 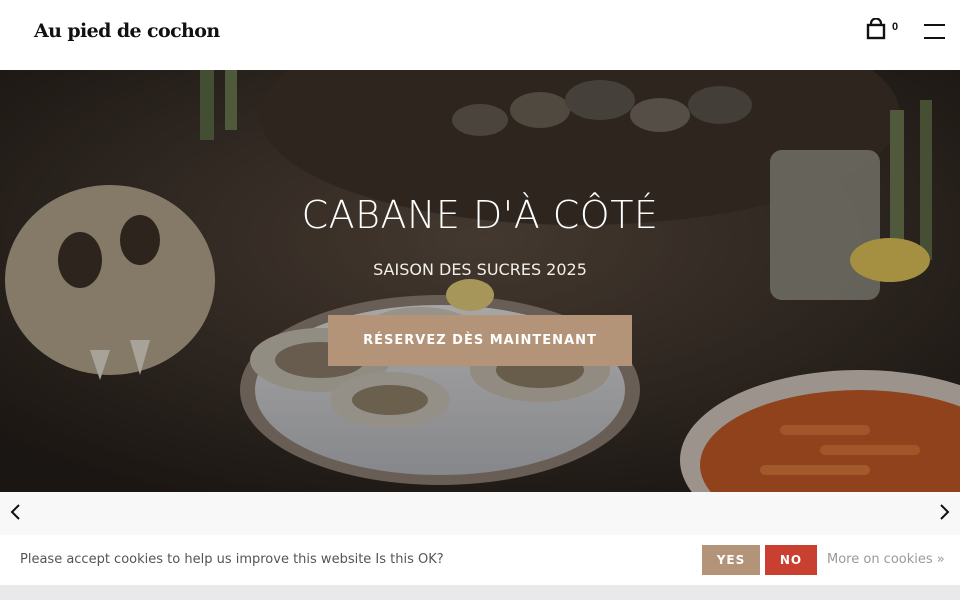 What do you see at coordinates (791, 560) in the screenshot?
I see `decline-cookies-button: NO` at bounding box center [791, 560].